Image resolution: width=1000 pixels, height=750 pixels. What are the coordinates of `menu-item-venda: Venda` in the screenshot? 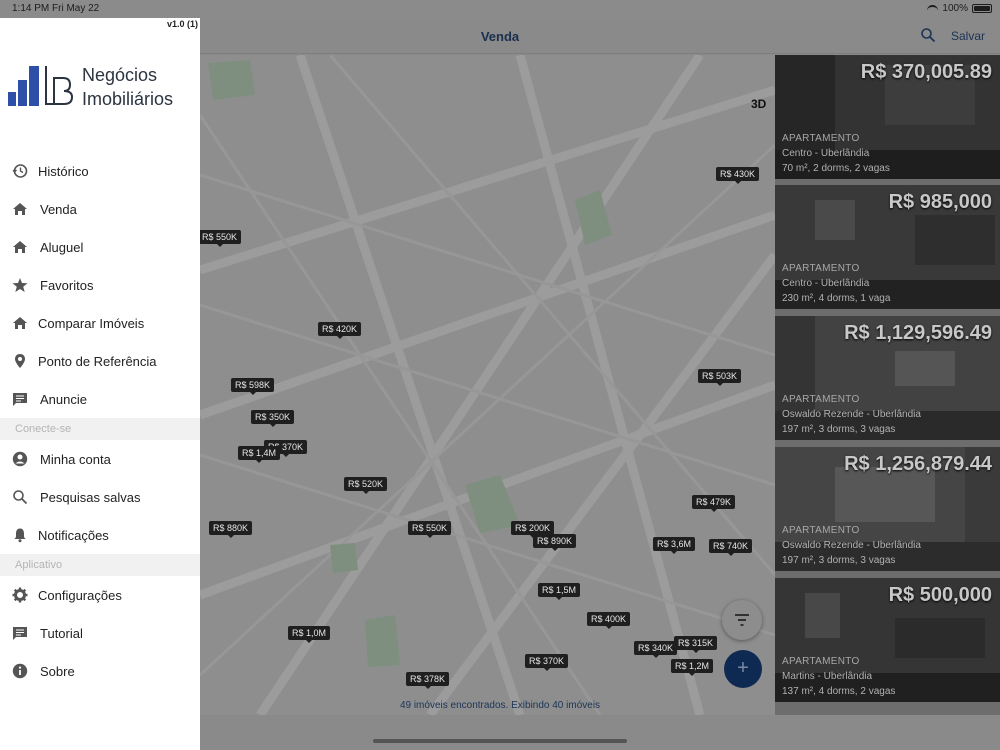 It's located at (100, 209).